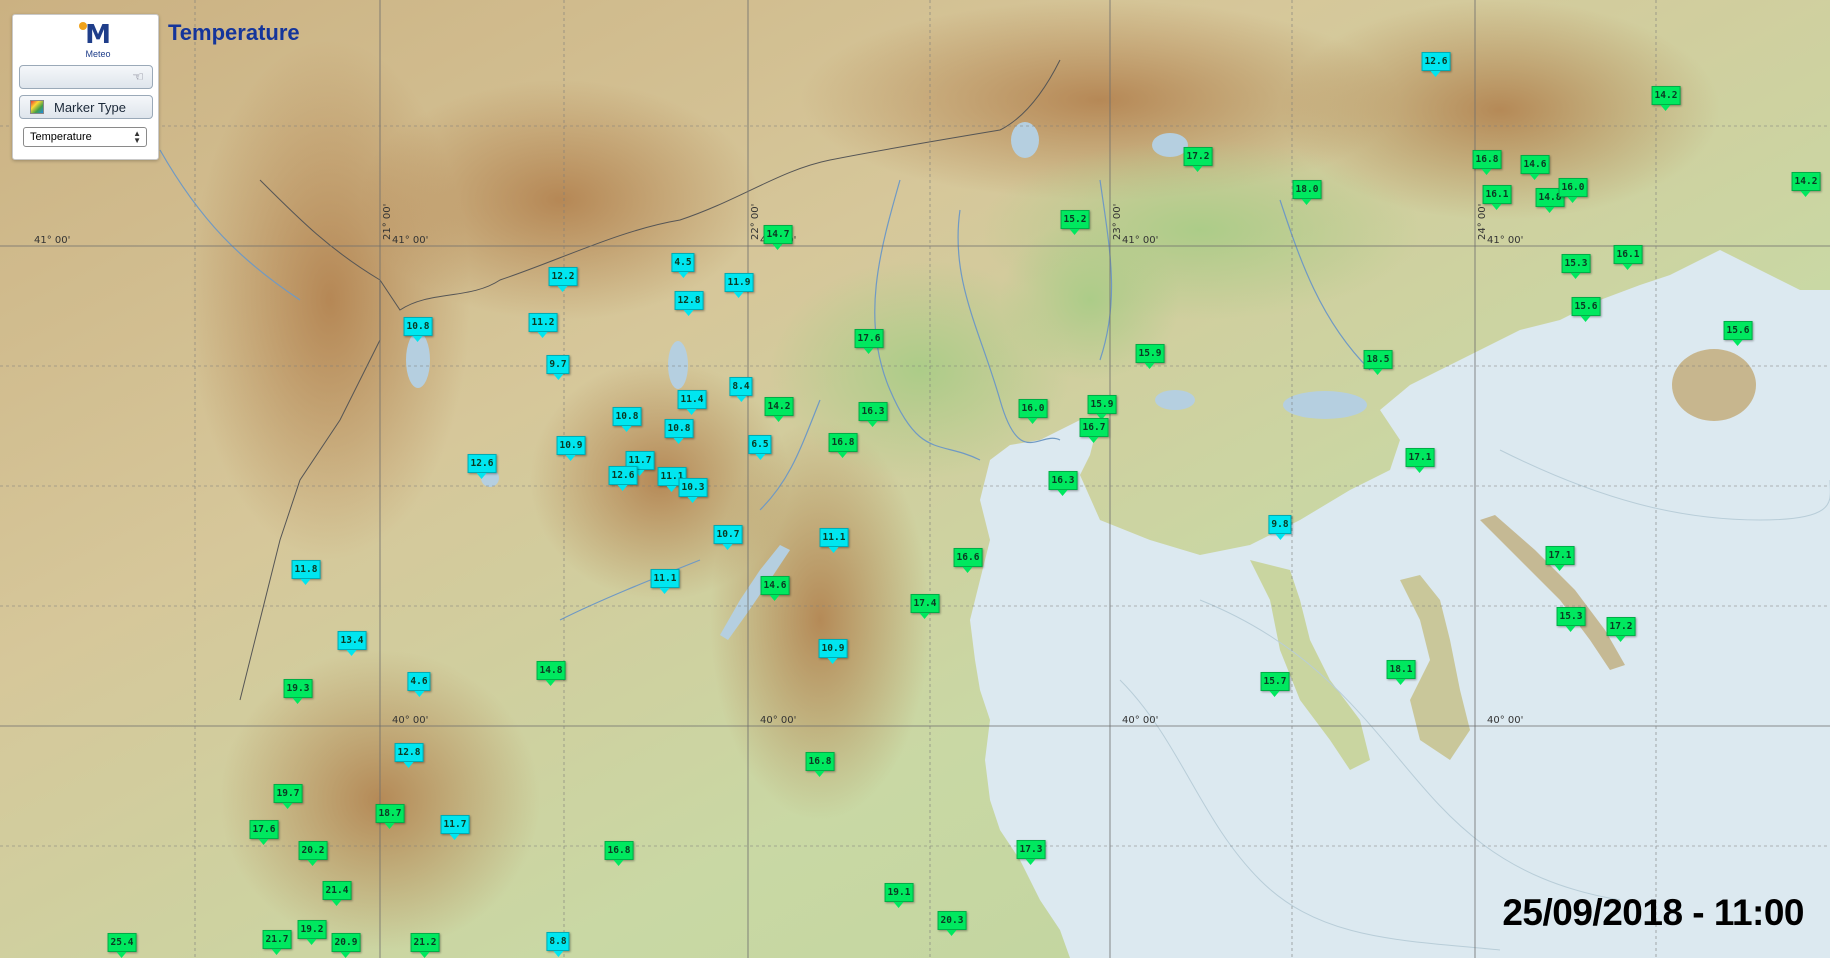  What do you see at coordinates (312, 932) in the screenshot?
I see `station-marker: 19.2` at bounding box center [312, 932].